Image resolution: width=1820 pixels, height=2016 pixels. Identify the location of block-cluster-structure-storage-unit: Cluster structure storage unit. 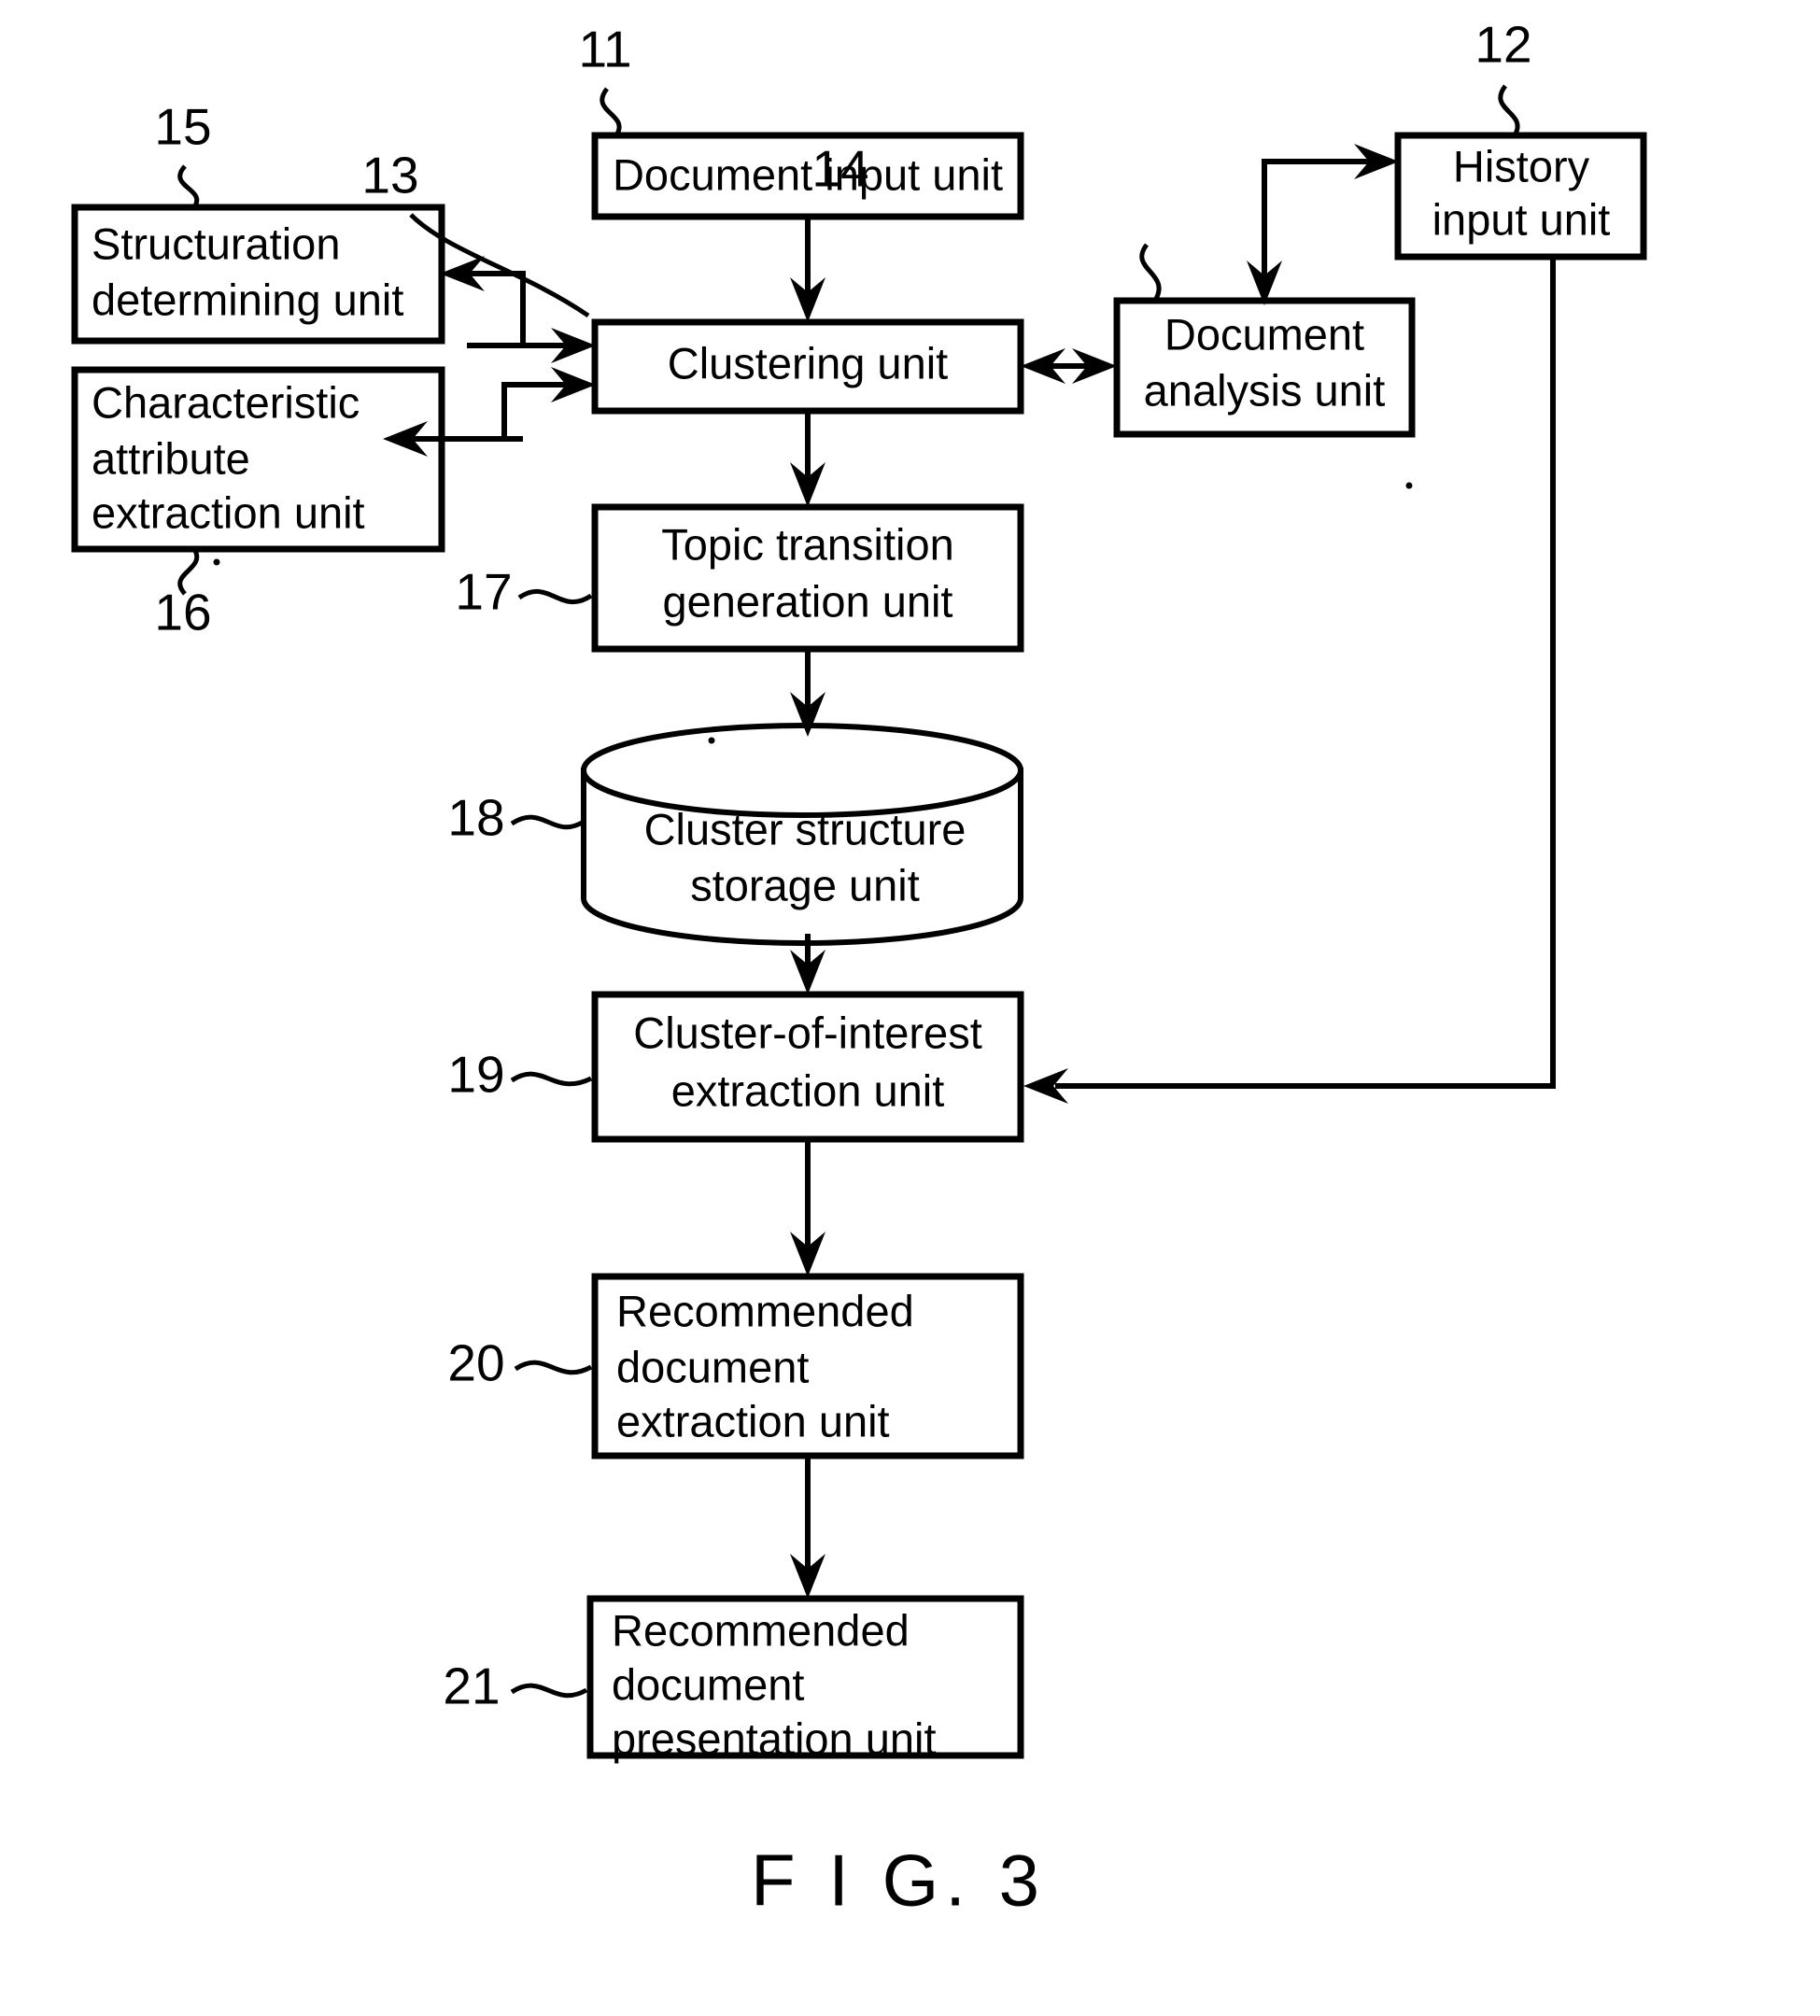
(802, 834).